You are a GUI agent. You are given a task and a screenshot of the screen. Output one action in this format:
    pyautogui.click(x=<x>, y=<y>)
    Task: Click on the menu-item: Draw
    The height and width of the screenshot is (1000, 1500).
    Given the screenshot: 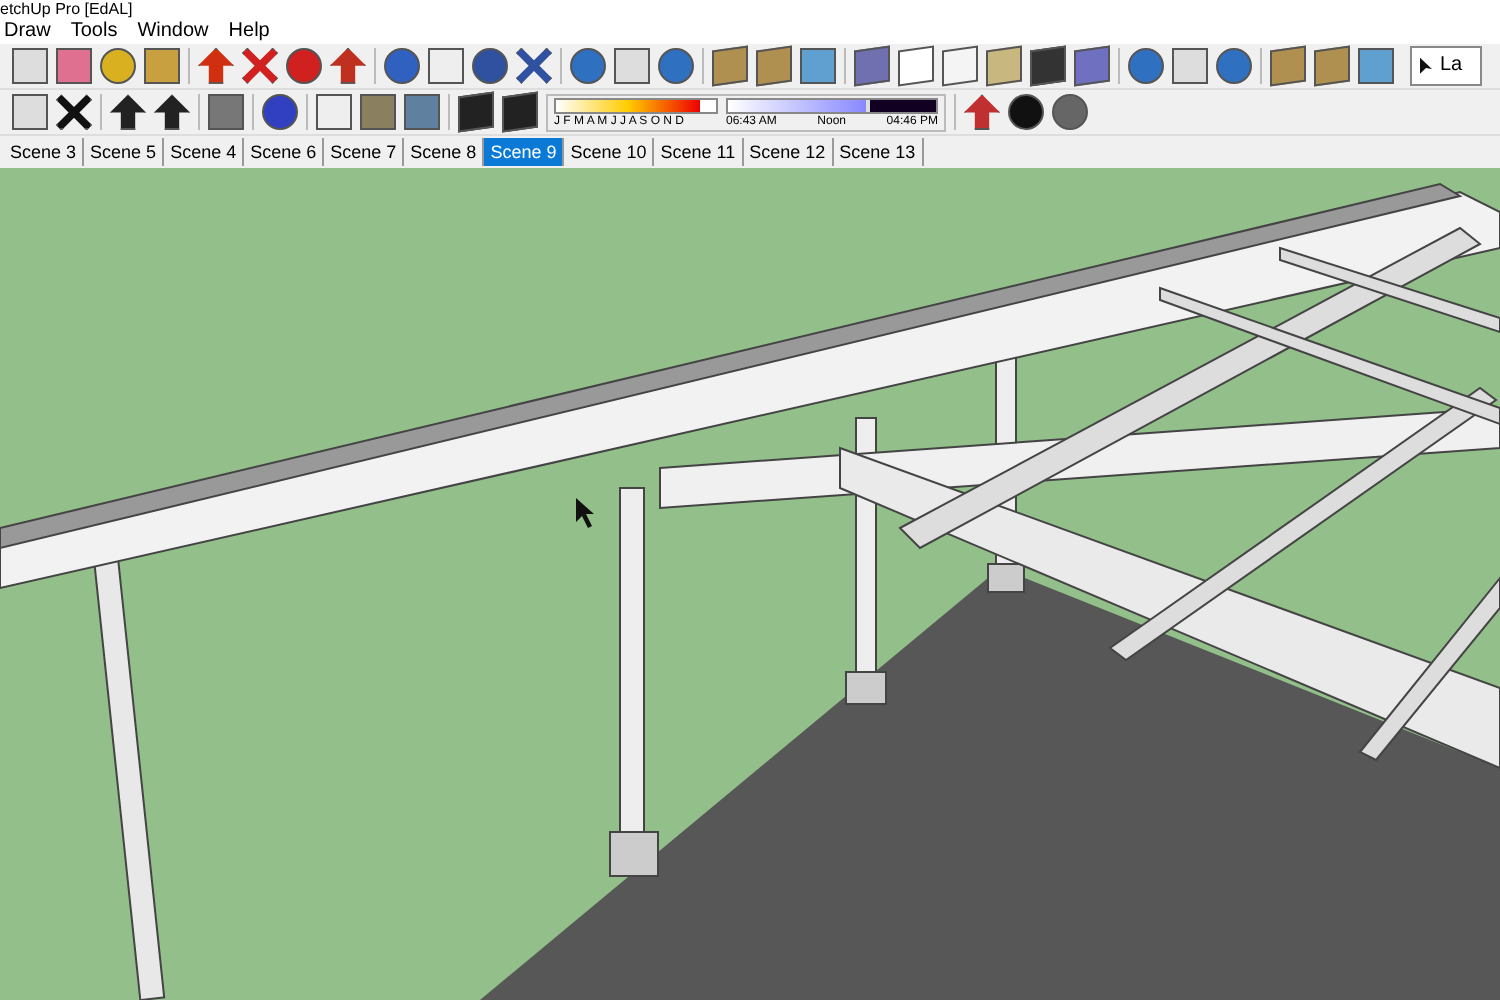 What is the action you would take?
    pyautogui.click(x=27, y=31)
    